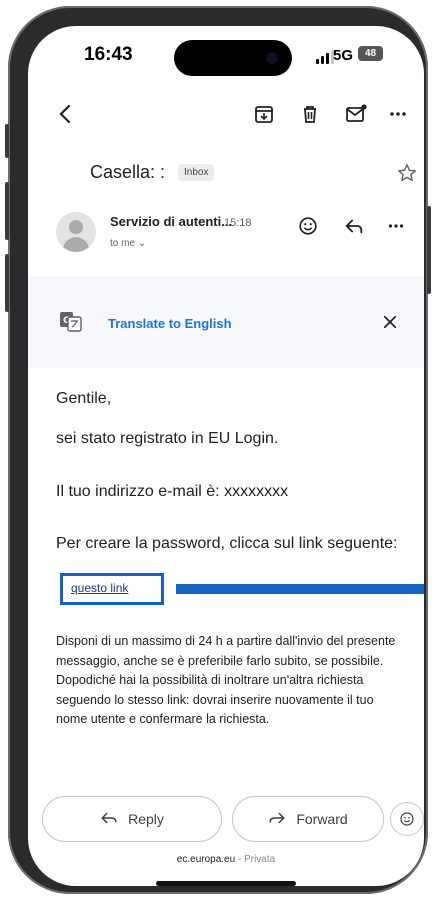 The width and height of the screenshot is (436, 900). I want to click on emoji-reaction-button, so click(407, 819).